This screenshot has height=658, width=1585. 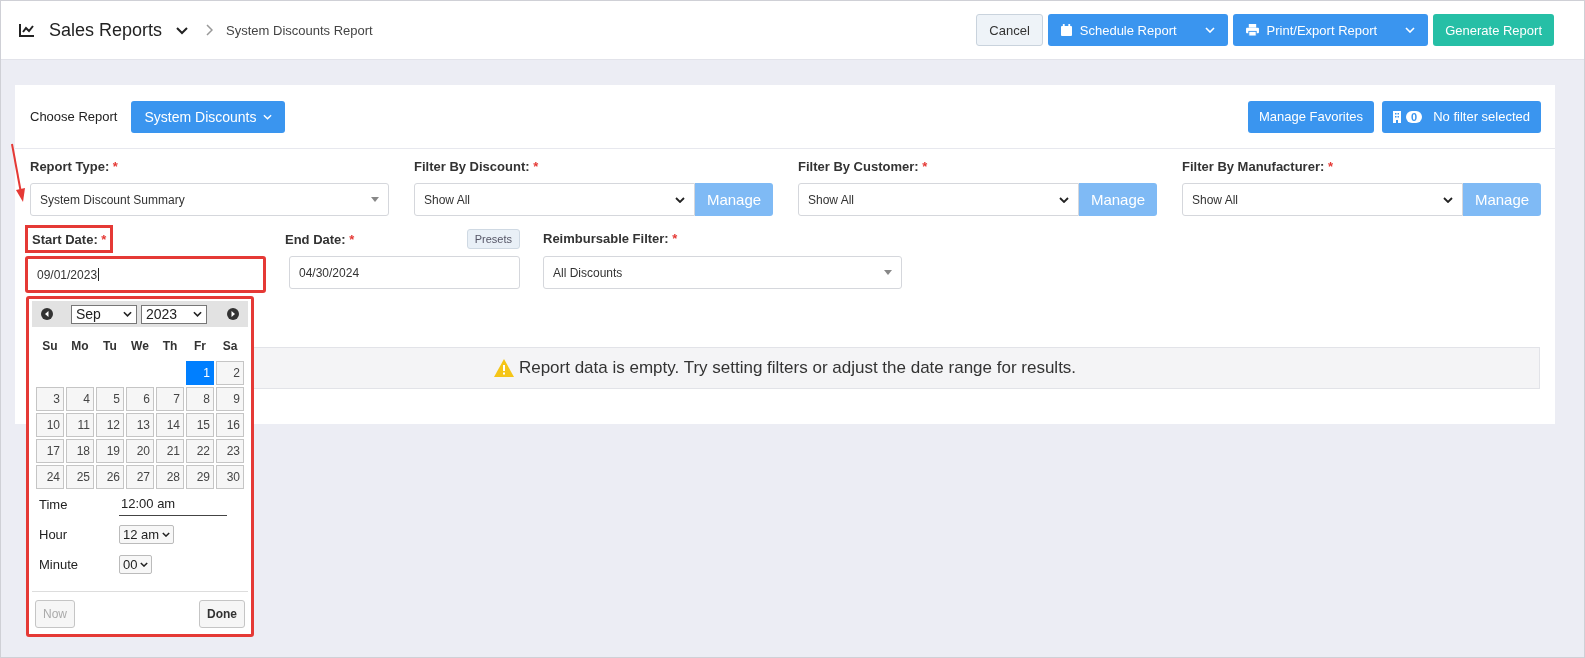 What do you see at coordinates (210, 30) in the screenshot?
I see `chevron-right-icon` at bounding box center [210, 30].